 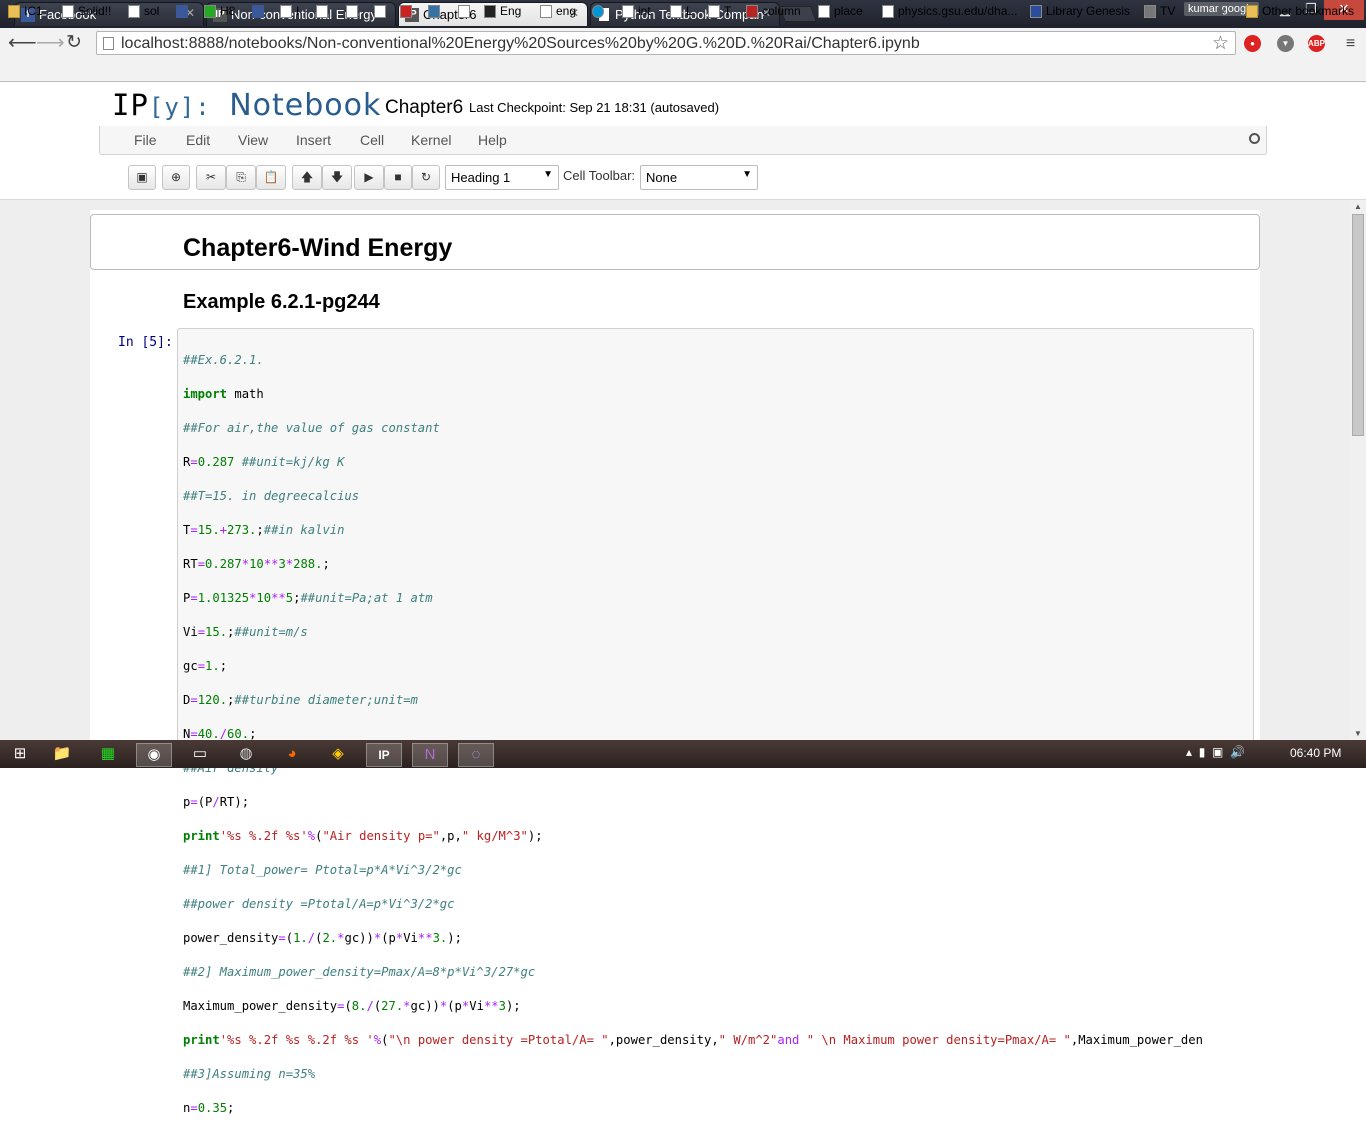 What do you see at coordinates (369, 177) in the screenshot?
I see `run-icon: ▶` at bounding box center [369, 177].